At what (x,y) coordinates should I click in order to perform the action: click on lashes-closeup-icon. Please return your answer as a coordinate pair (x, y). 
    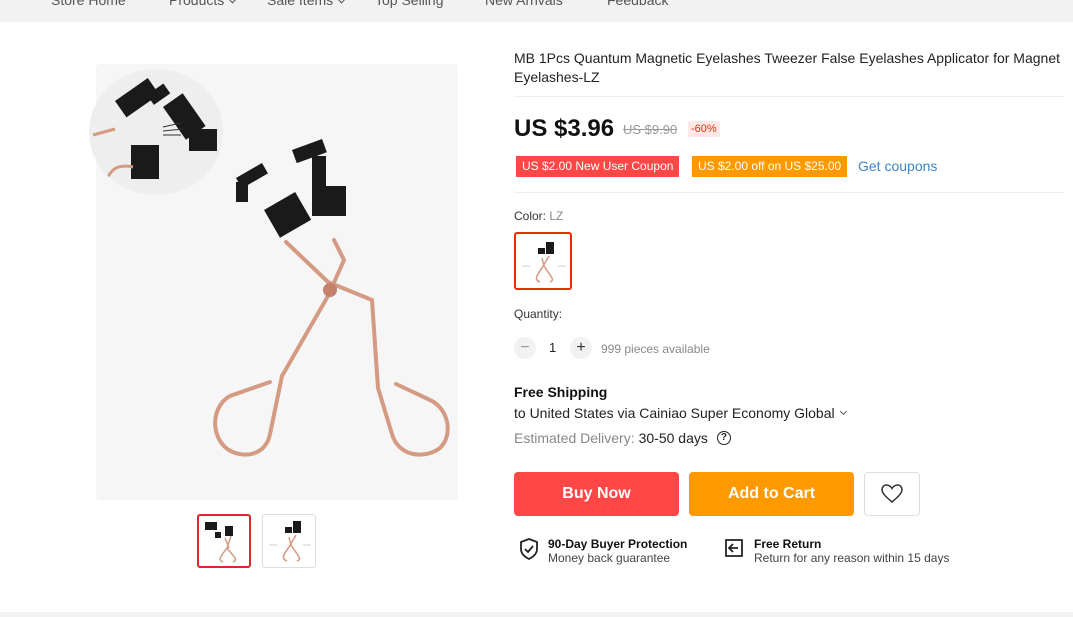
    Looking at the image, I should click on (154, 129).